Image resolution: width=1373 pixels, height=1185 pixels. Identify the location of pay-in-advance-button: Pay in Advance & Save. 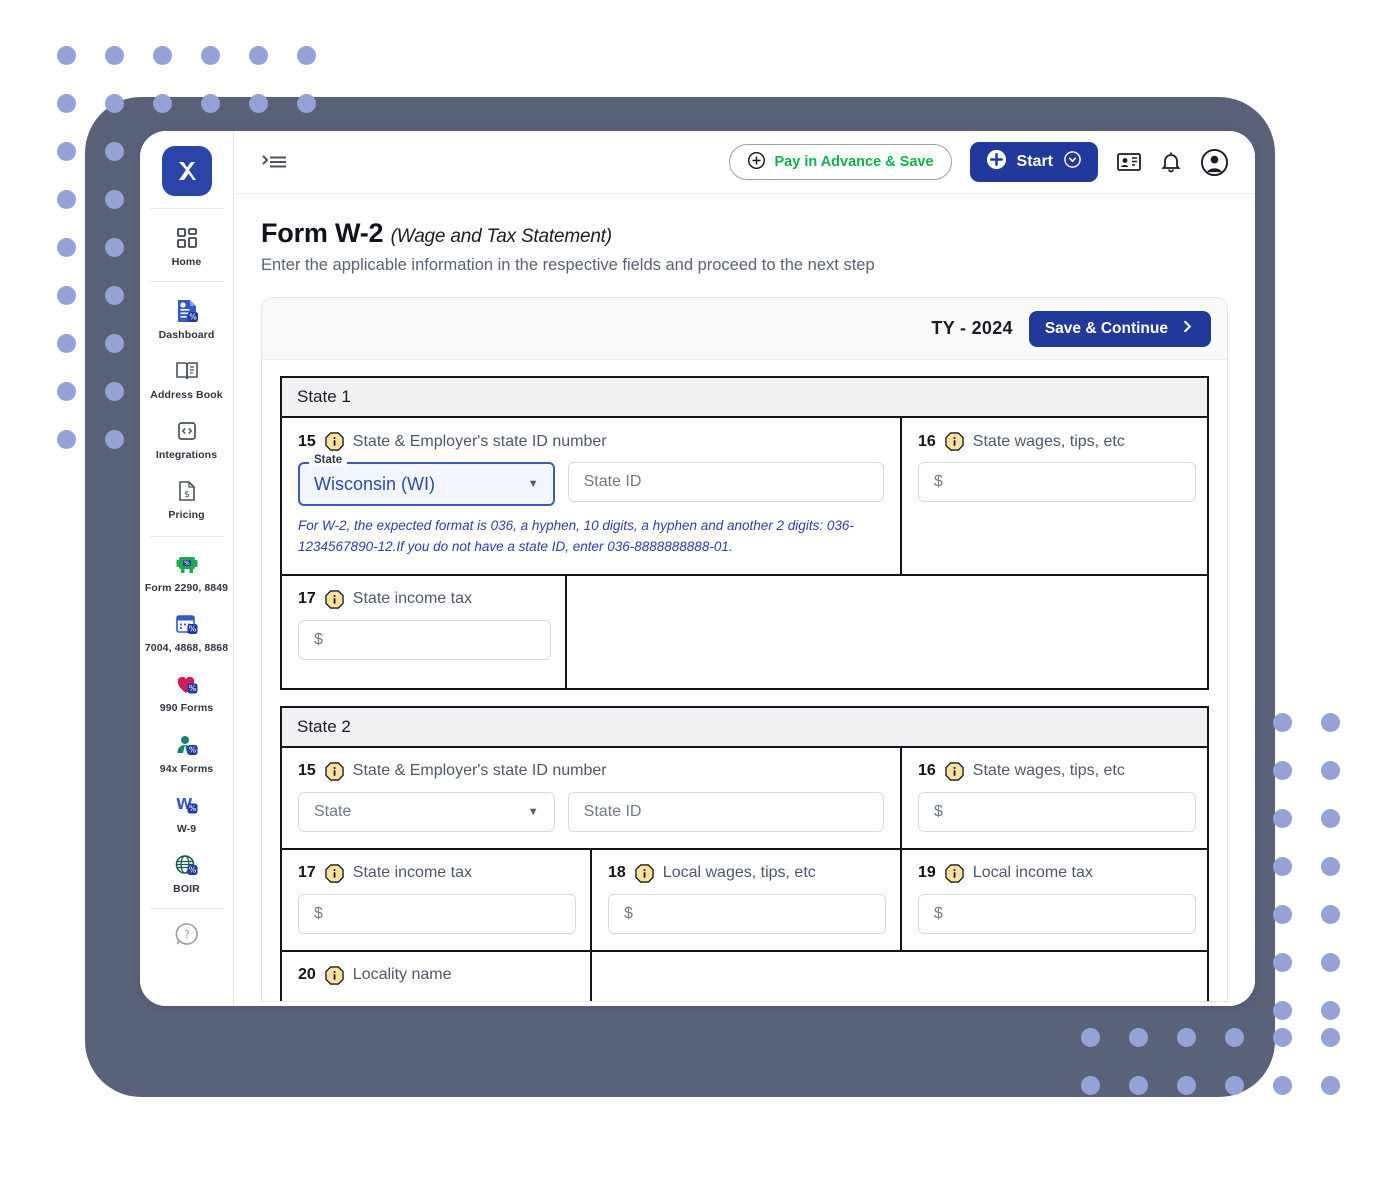
(840, 162).